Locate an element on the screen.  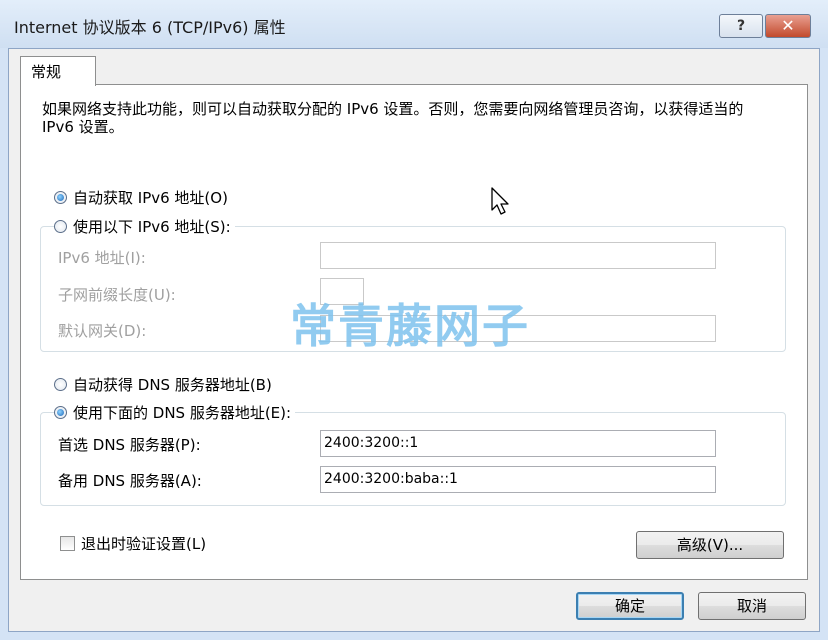
ok-button: 确定 is located at coordinates (630, 606).